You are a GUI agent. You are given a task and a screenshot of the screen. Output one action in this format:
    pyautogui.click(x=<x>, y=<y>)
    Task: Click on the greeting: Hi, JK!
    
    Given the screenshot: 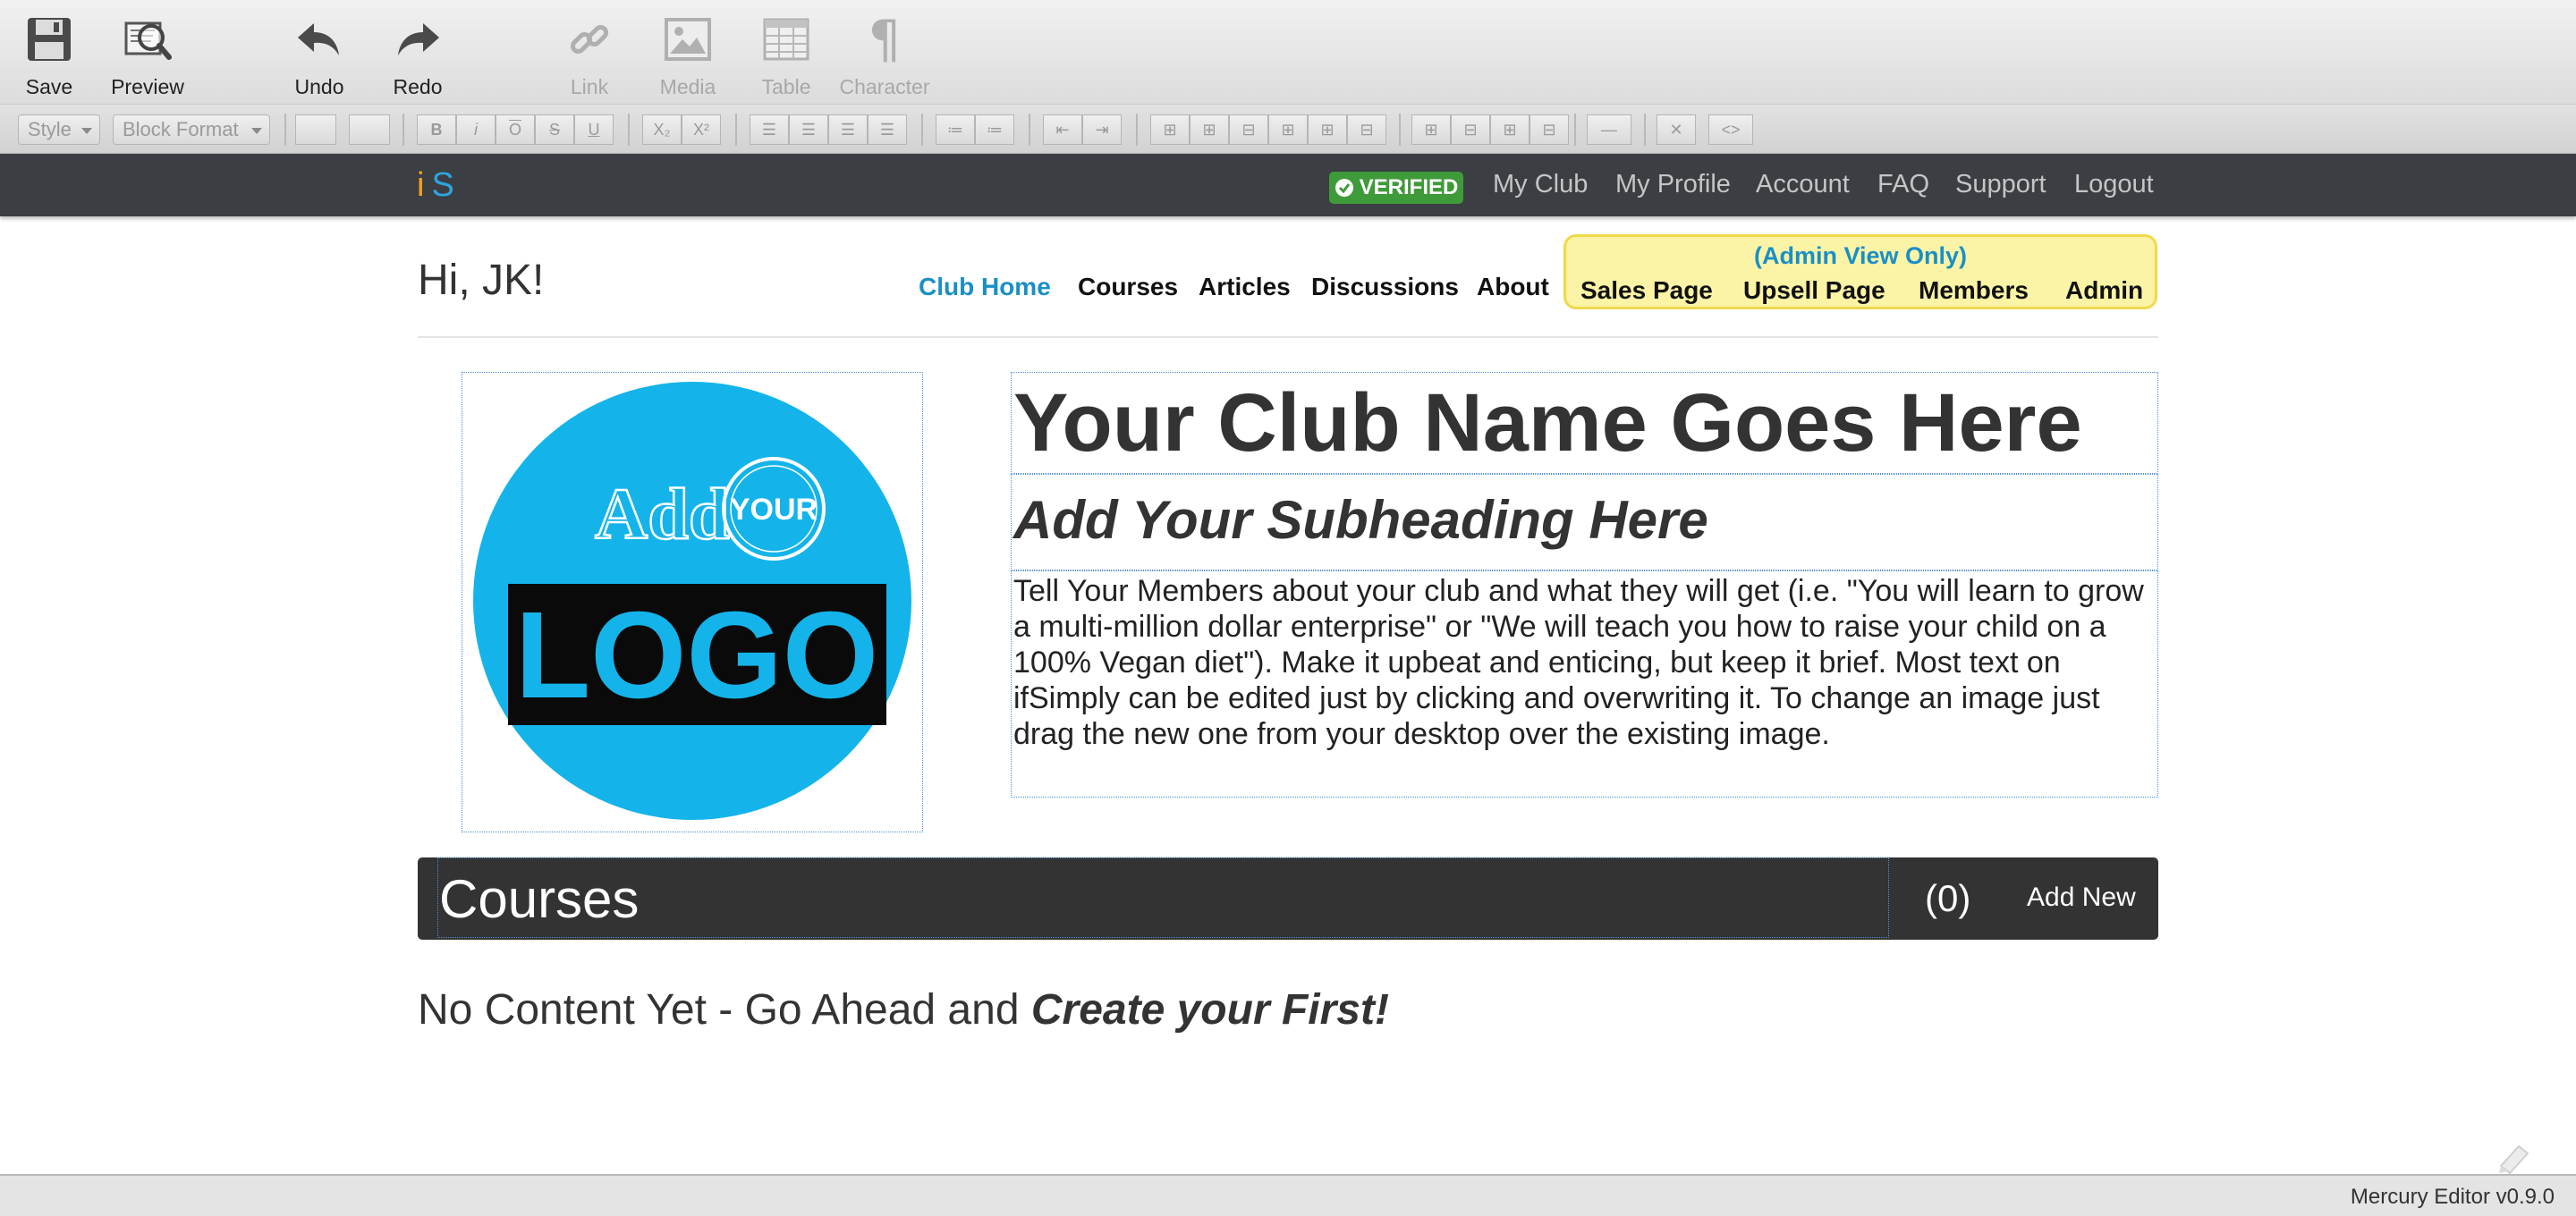 What is the action you would take?
    pyautogui.click(x=481, y=281)
    